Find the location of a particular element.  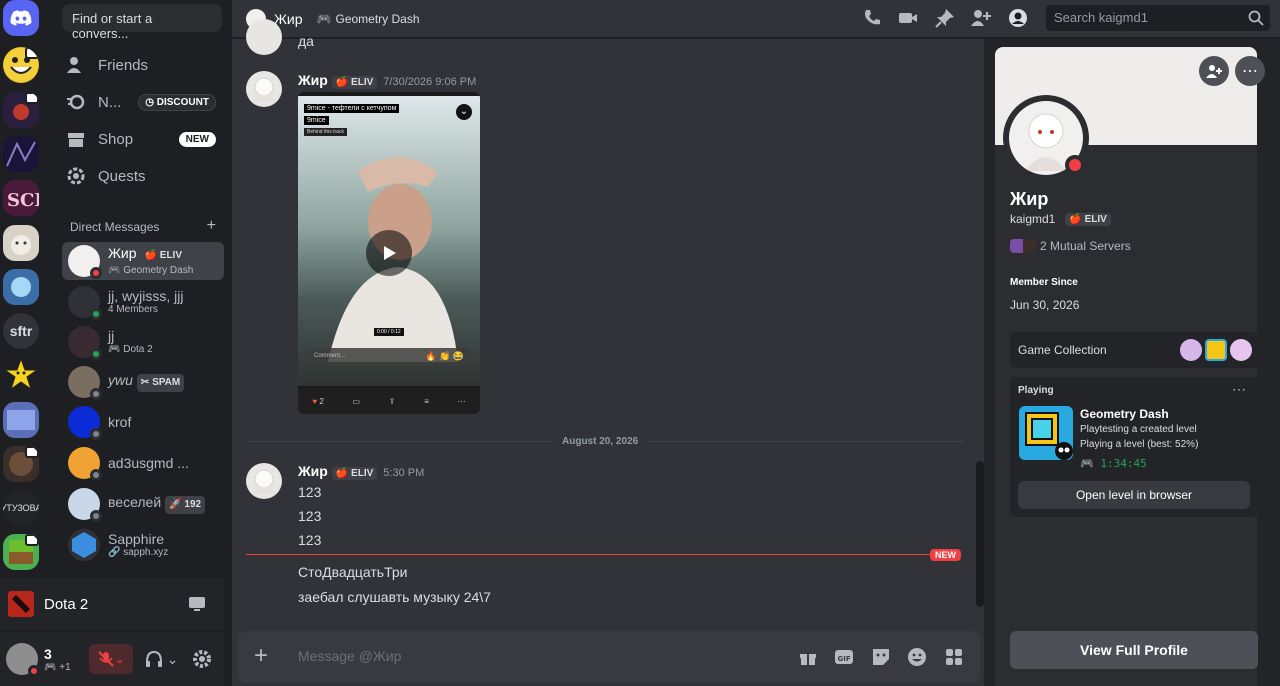

video-caption: 9mice is located at coordinates (316, 120).